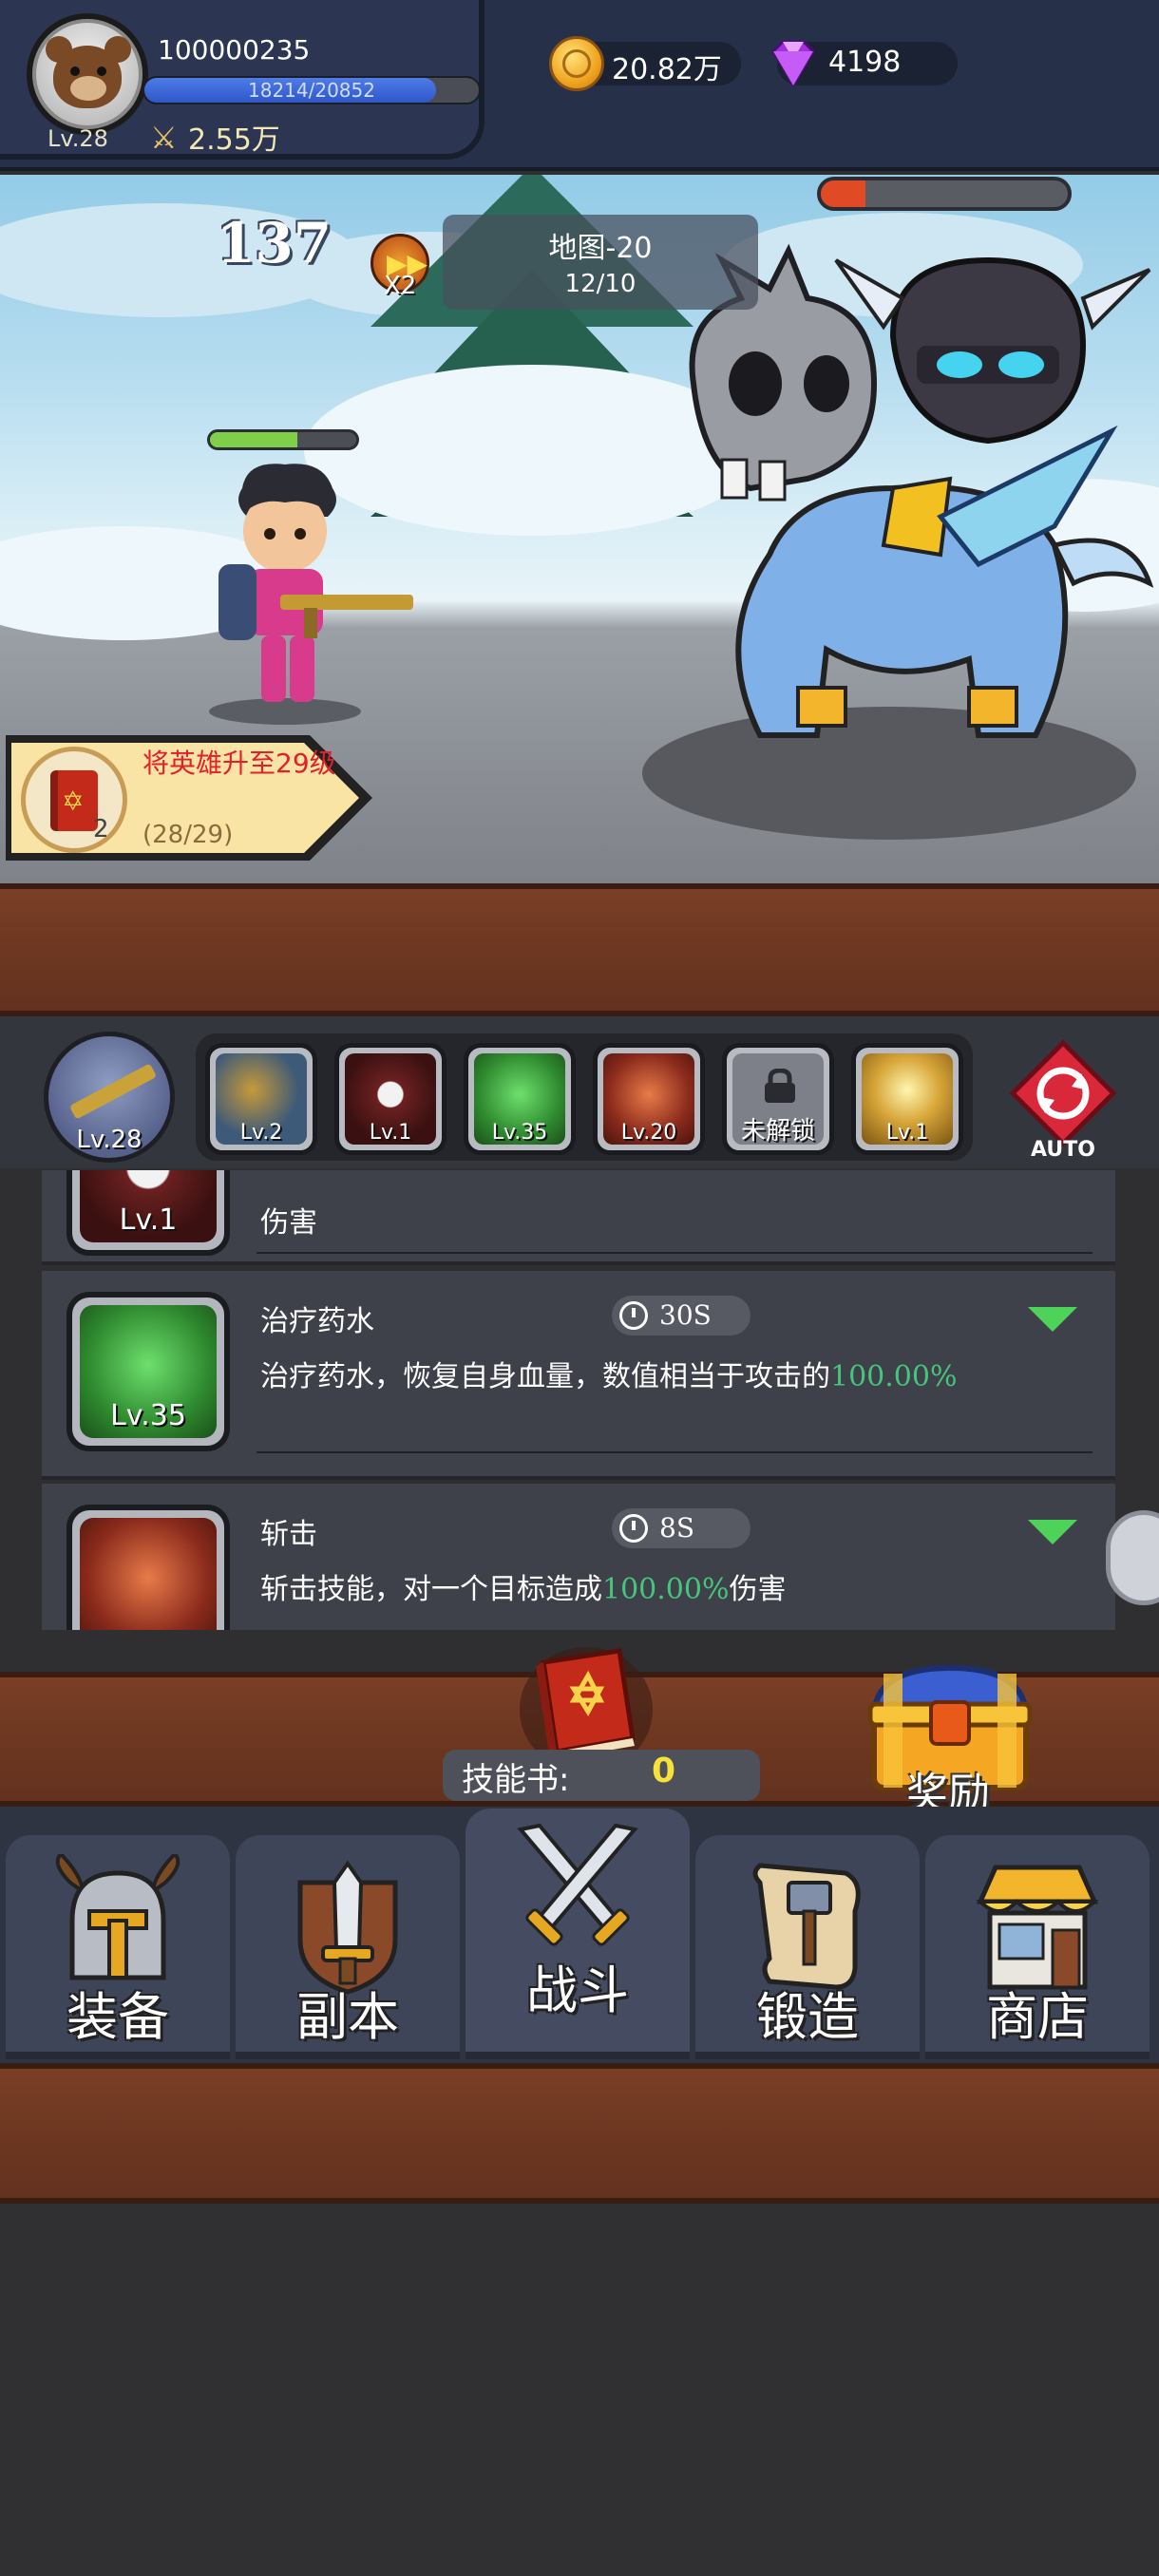 This screenshot has height=2576, width=1159. What do you see at coordinates (148, 1574) in the screenshot?
I see `slash-skill-icon` at bounding box center [148, 1574].